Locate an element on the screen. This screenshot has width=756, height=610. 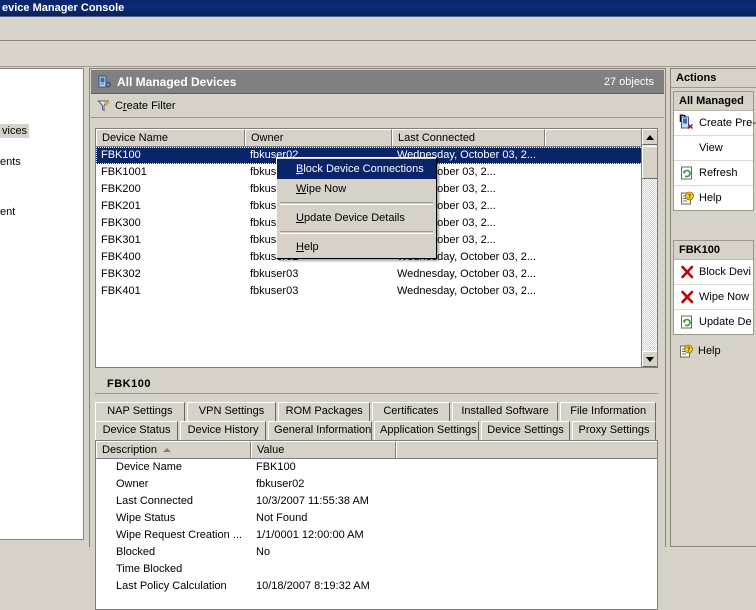
cell-value: Not Found is located at coordinates (282, 518).